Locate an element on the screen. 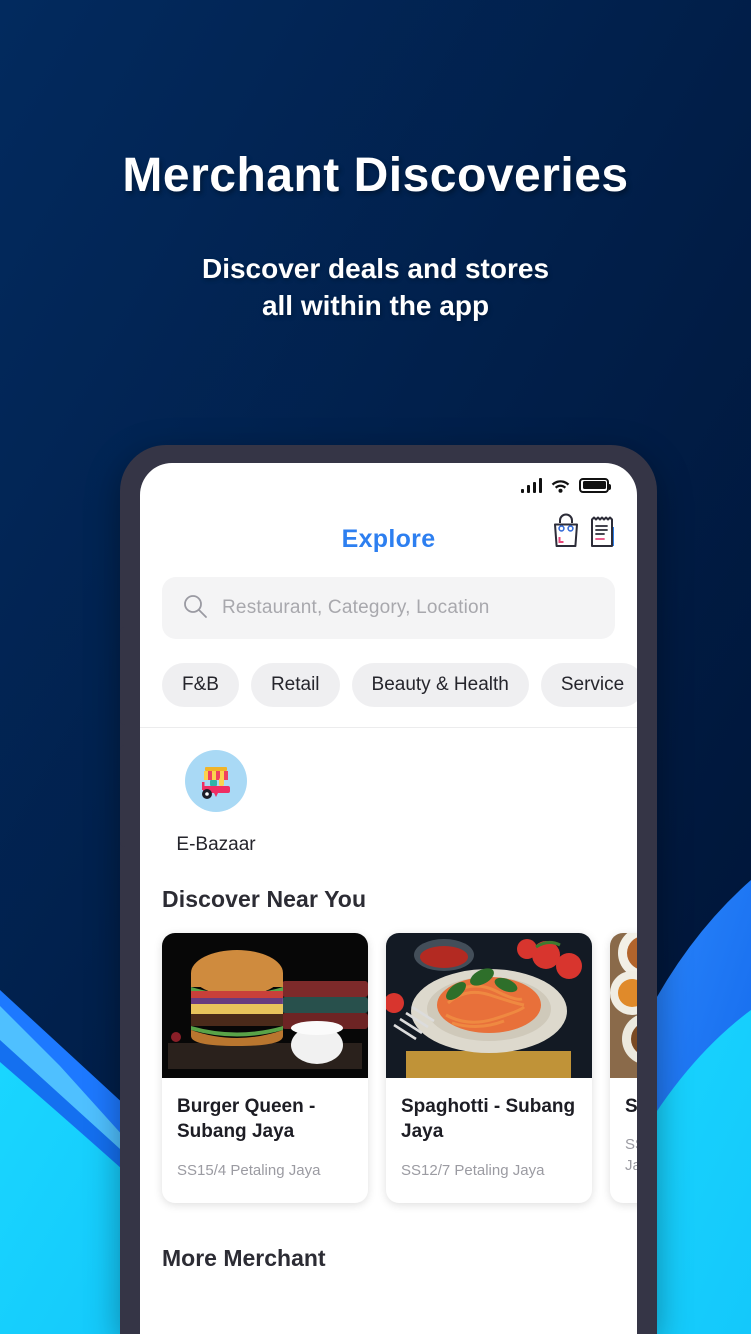  signal-bars-icon is located at coordinates (531, 485).